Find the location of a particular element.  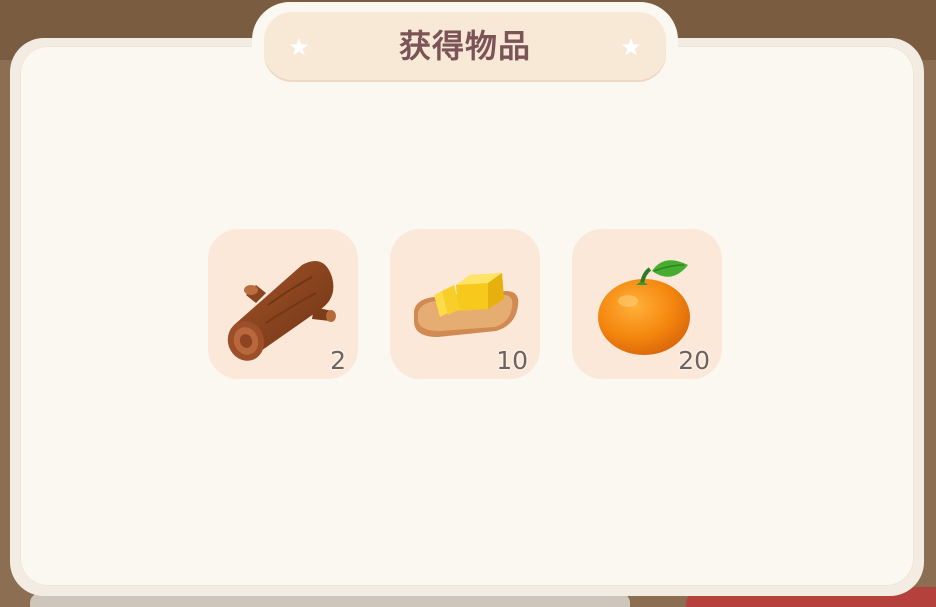

reward-item-slot: 2 is located at coordinates (283, 304).